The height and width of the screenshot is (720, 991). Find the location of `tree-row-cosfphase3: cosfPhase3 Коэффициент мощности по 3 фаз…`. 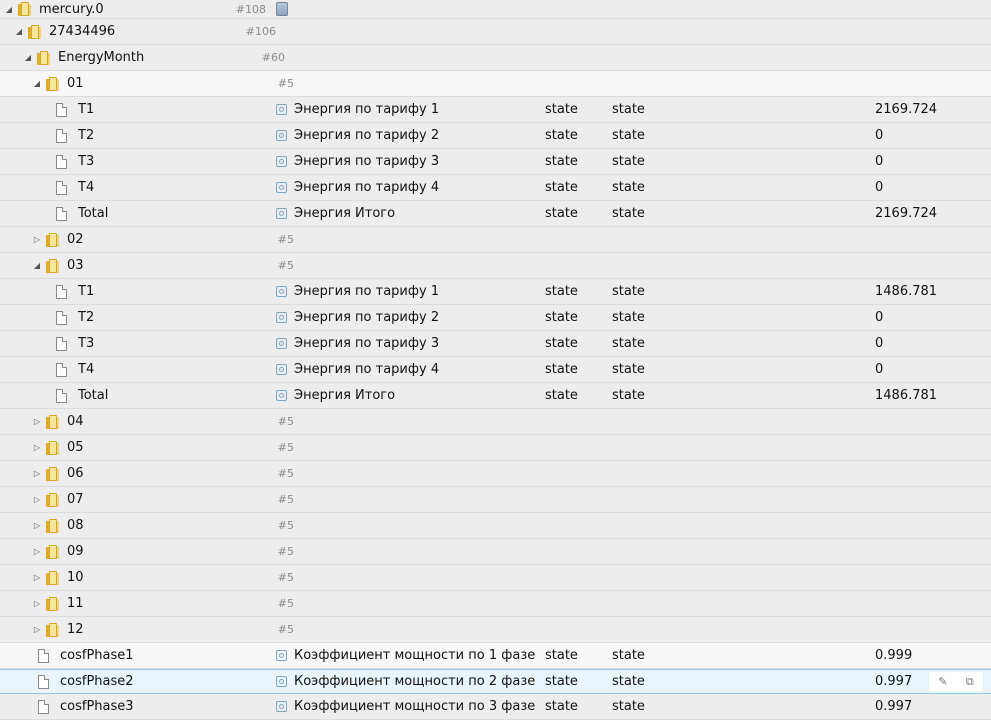

tree-row-cosfphase3: cosfPhase3 Коэффициент мощности по 3 фаз… is located at coordinates (495, 707).